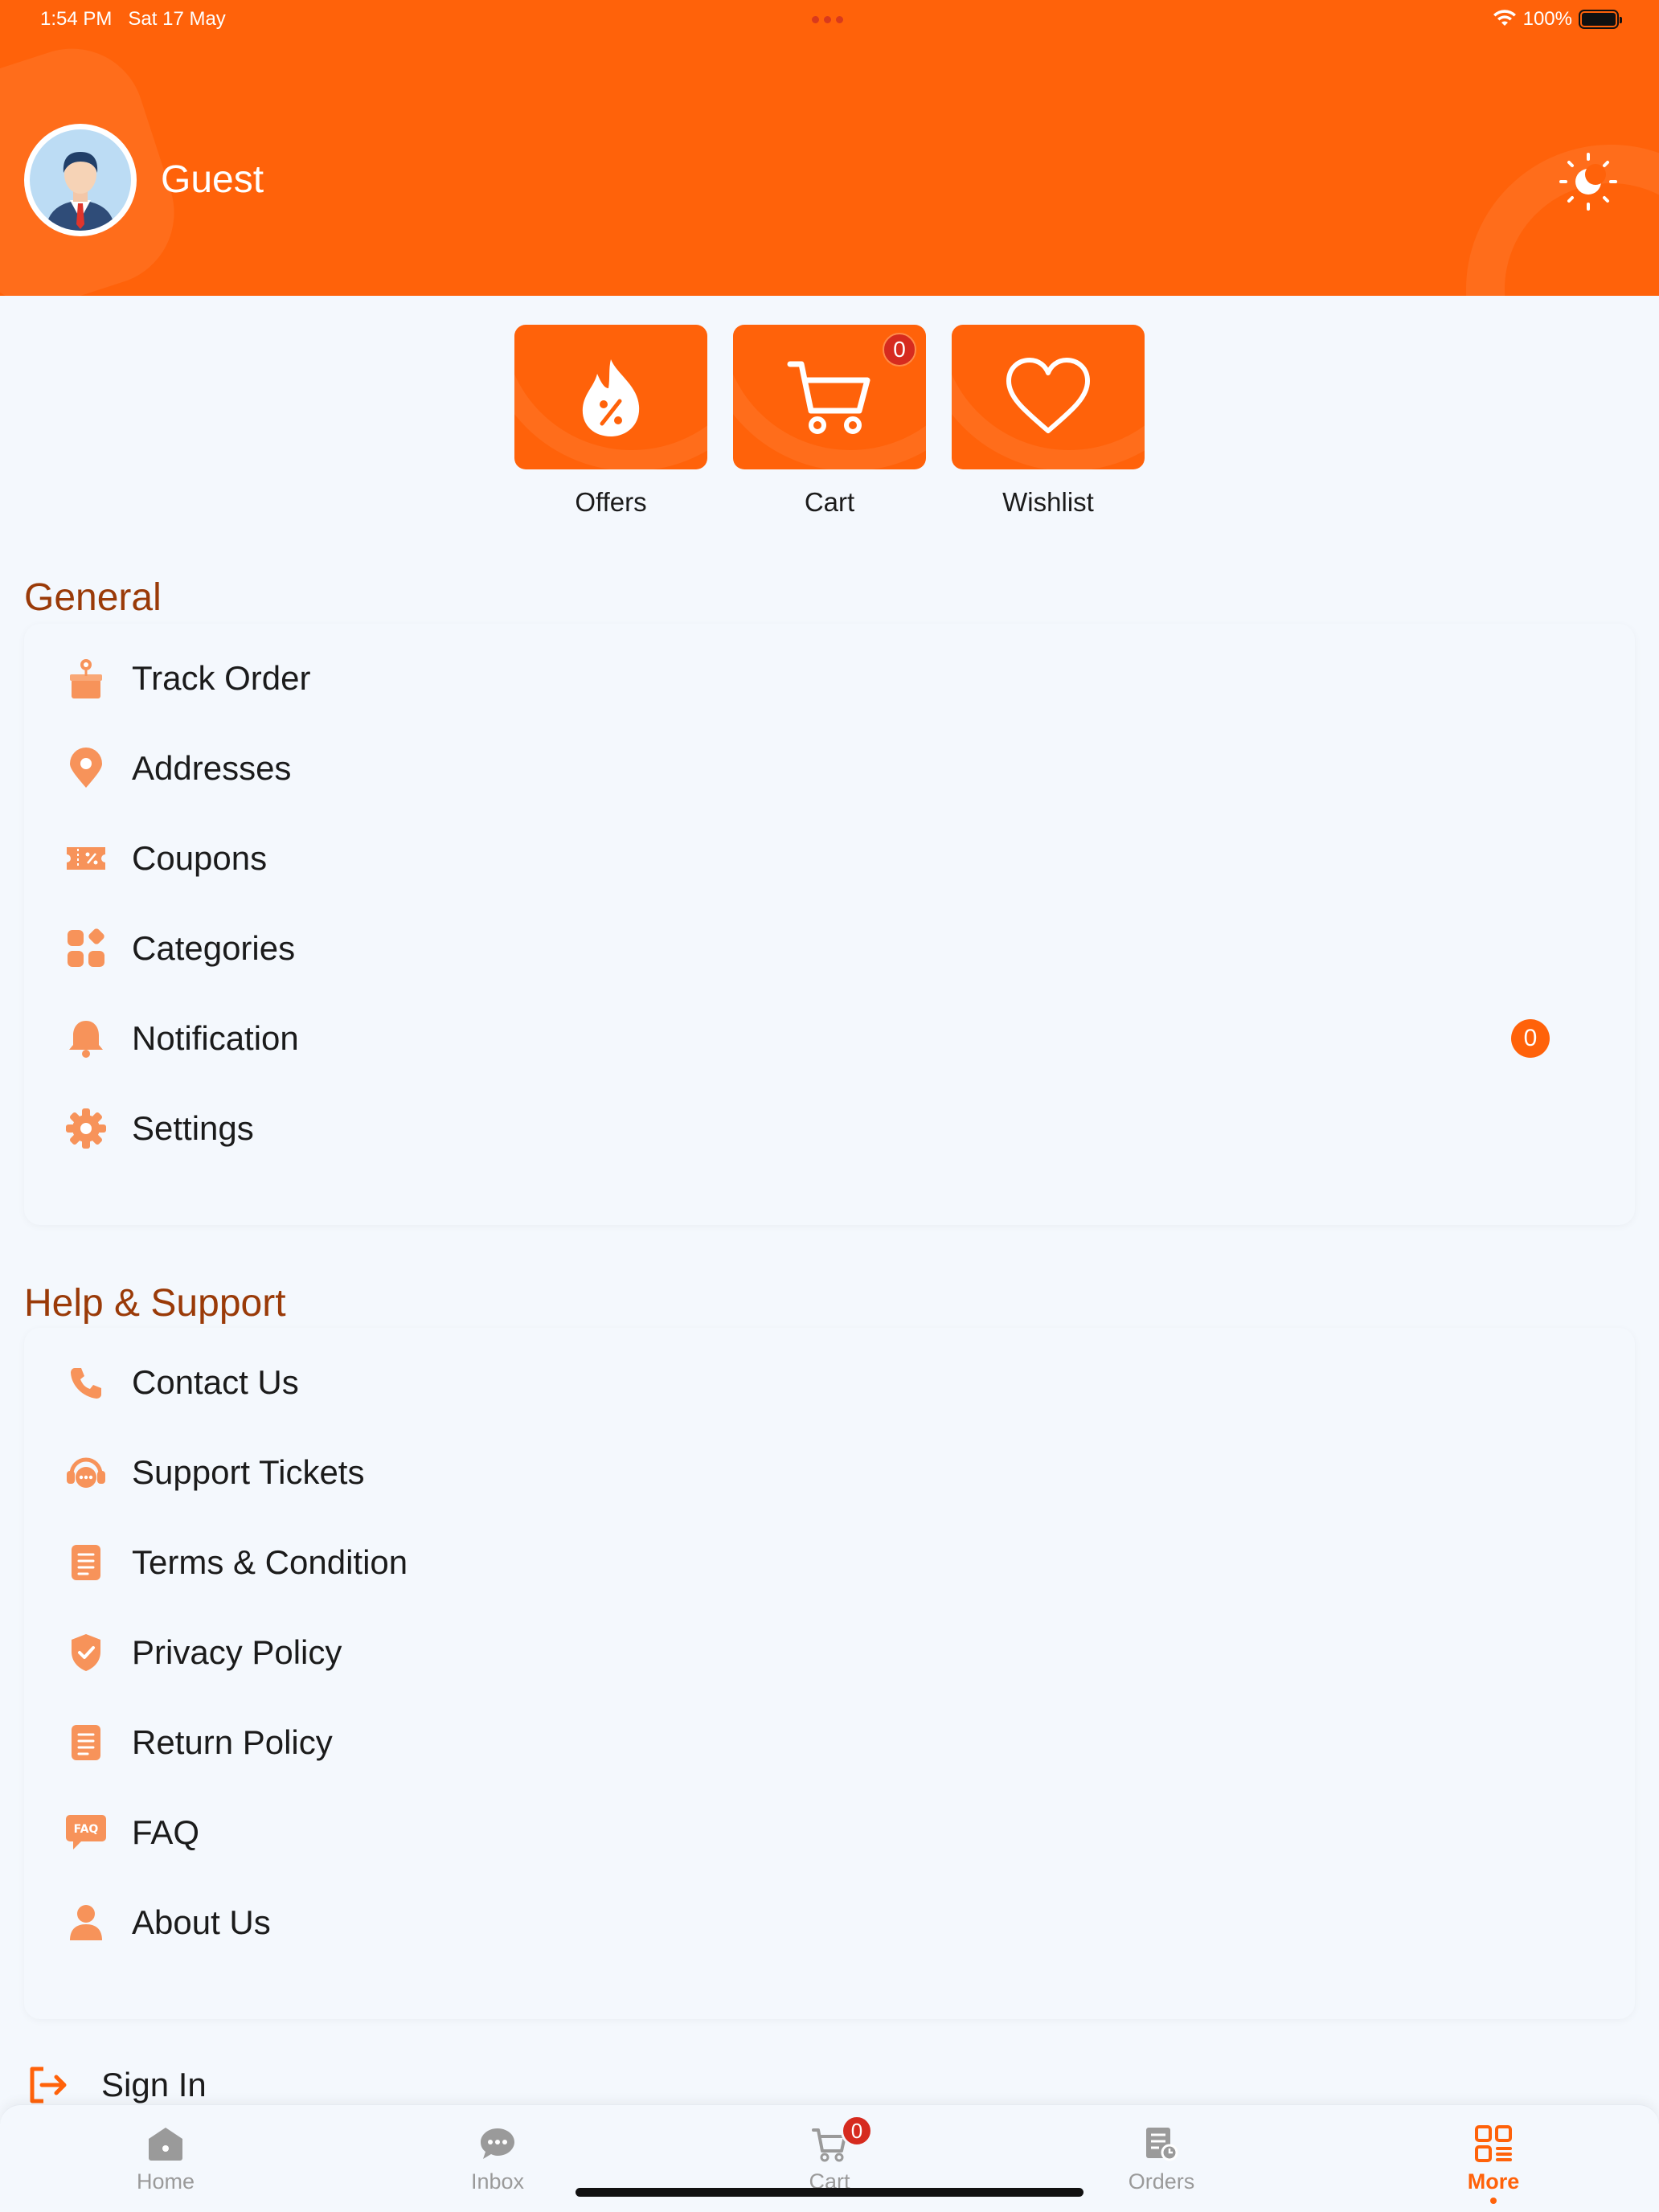 This screenshot has height=2212, width=1659. What do you see at coordinates (86, 1382) in the screenshot?
I see `phone-icon` at bounding box center [86, 1382].